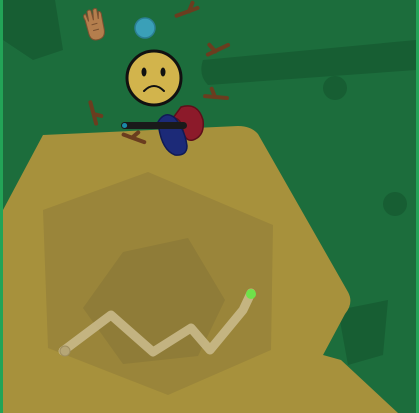 This screenshot has width=419, height=413. I want to click on player-character, so click(154, 78).